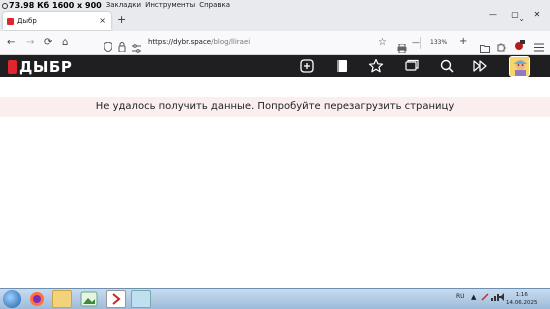 Image resolution: width=550 pixels, height=309 pixels. What do you see at coordinates (519, 45) in the screenshot?
I see `extension-badge-icon` at bounding box center [519, 45].